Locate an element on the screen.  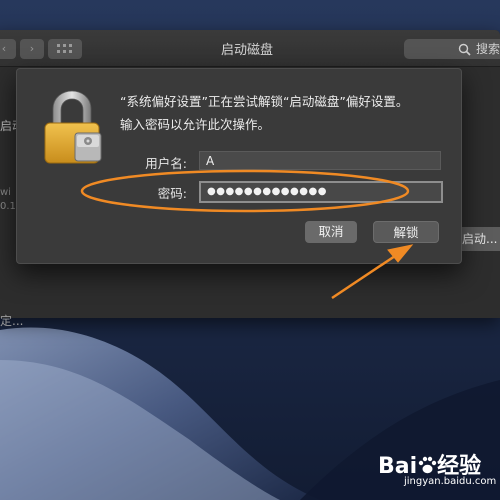
watermark-url: jingyan.baidu.com is located at coordinates (450, 481).